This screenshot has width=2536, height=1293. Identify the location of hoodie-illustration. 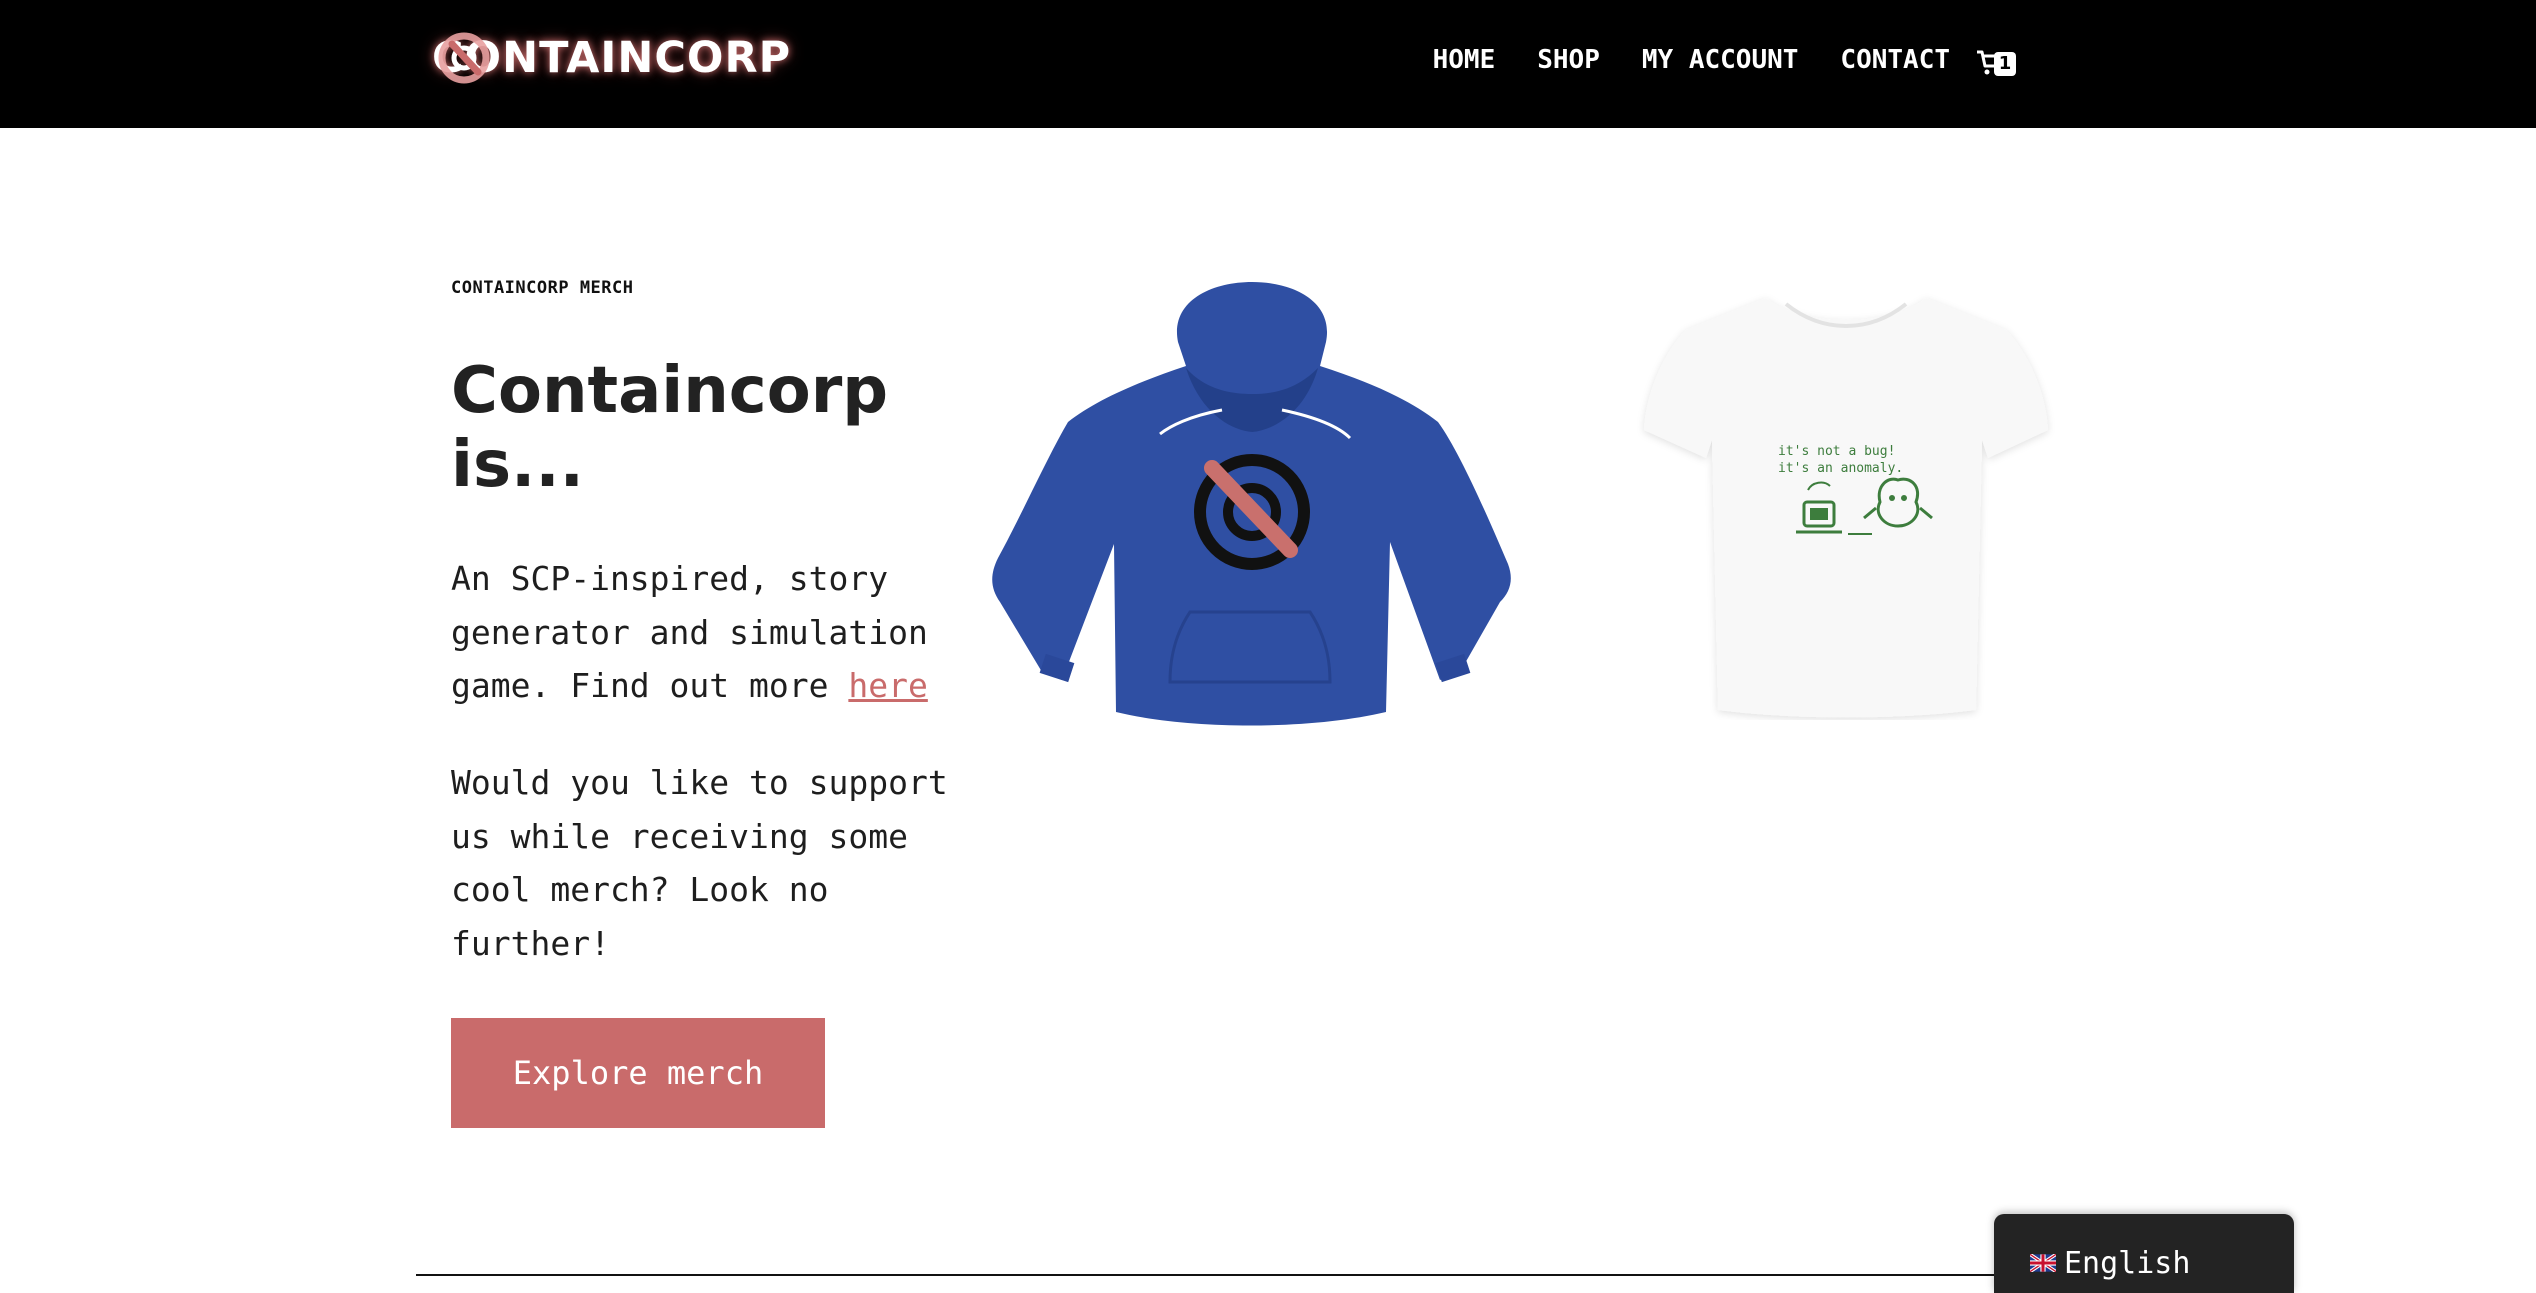
(1251, 504).